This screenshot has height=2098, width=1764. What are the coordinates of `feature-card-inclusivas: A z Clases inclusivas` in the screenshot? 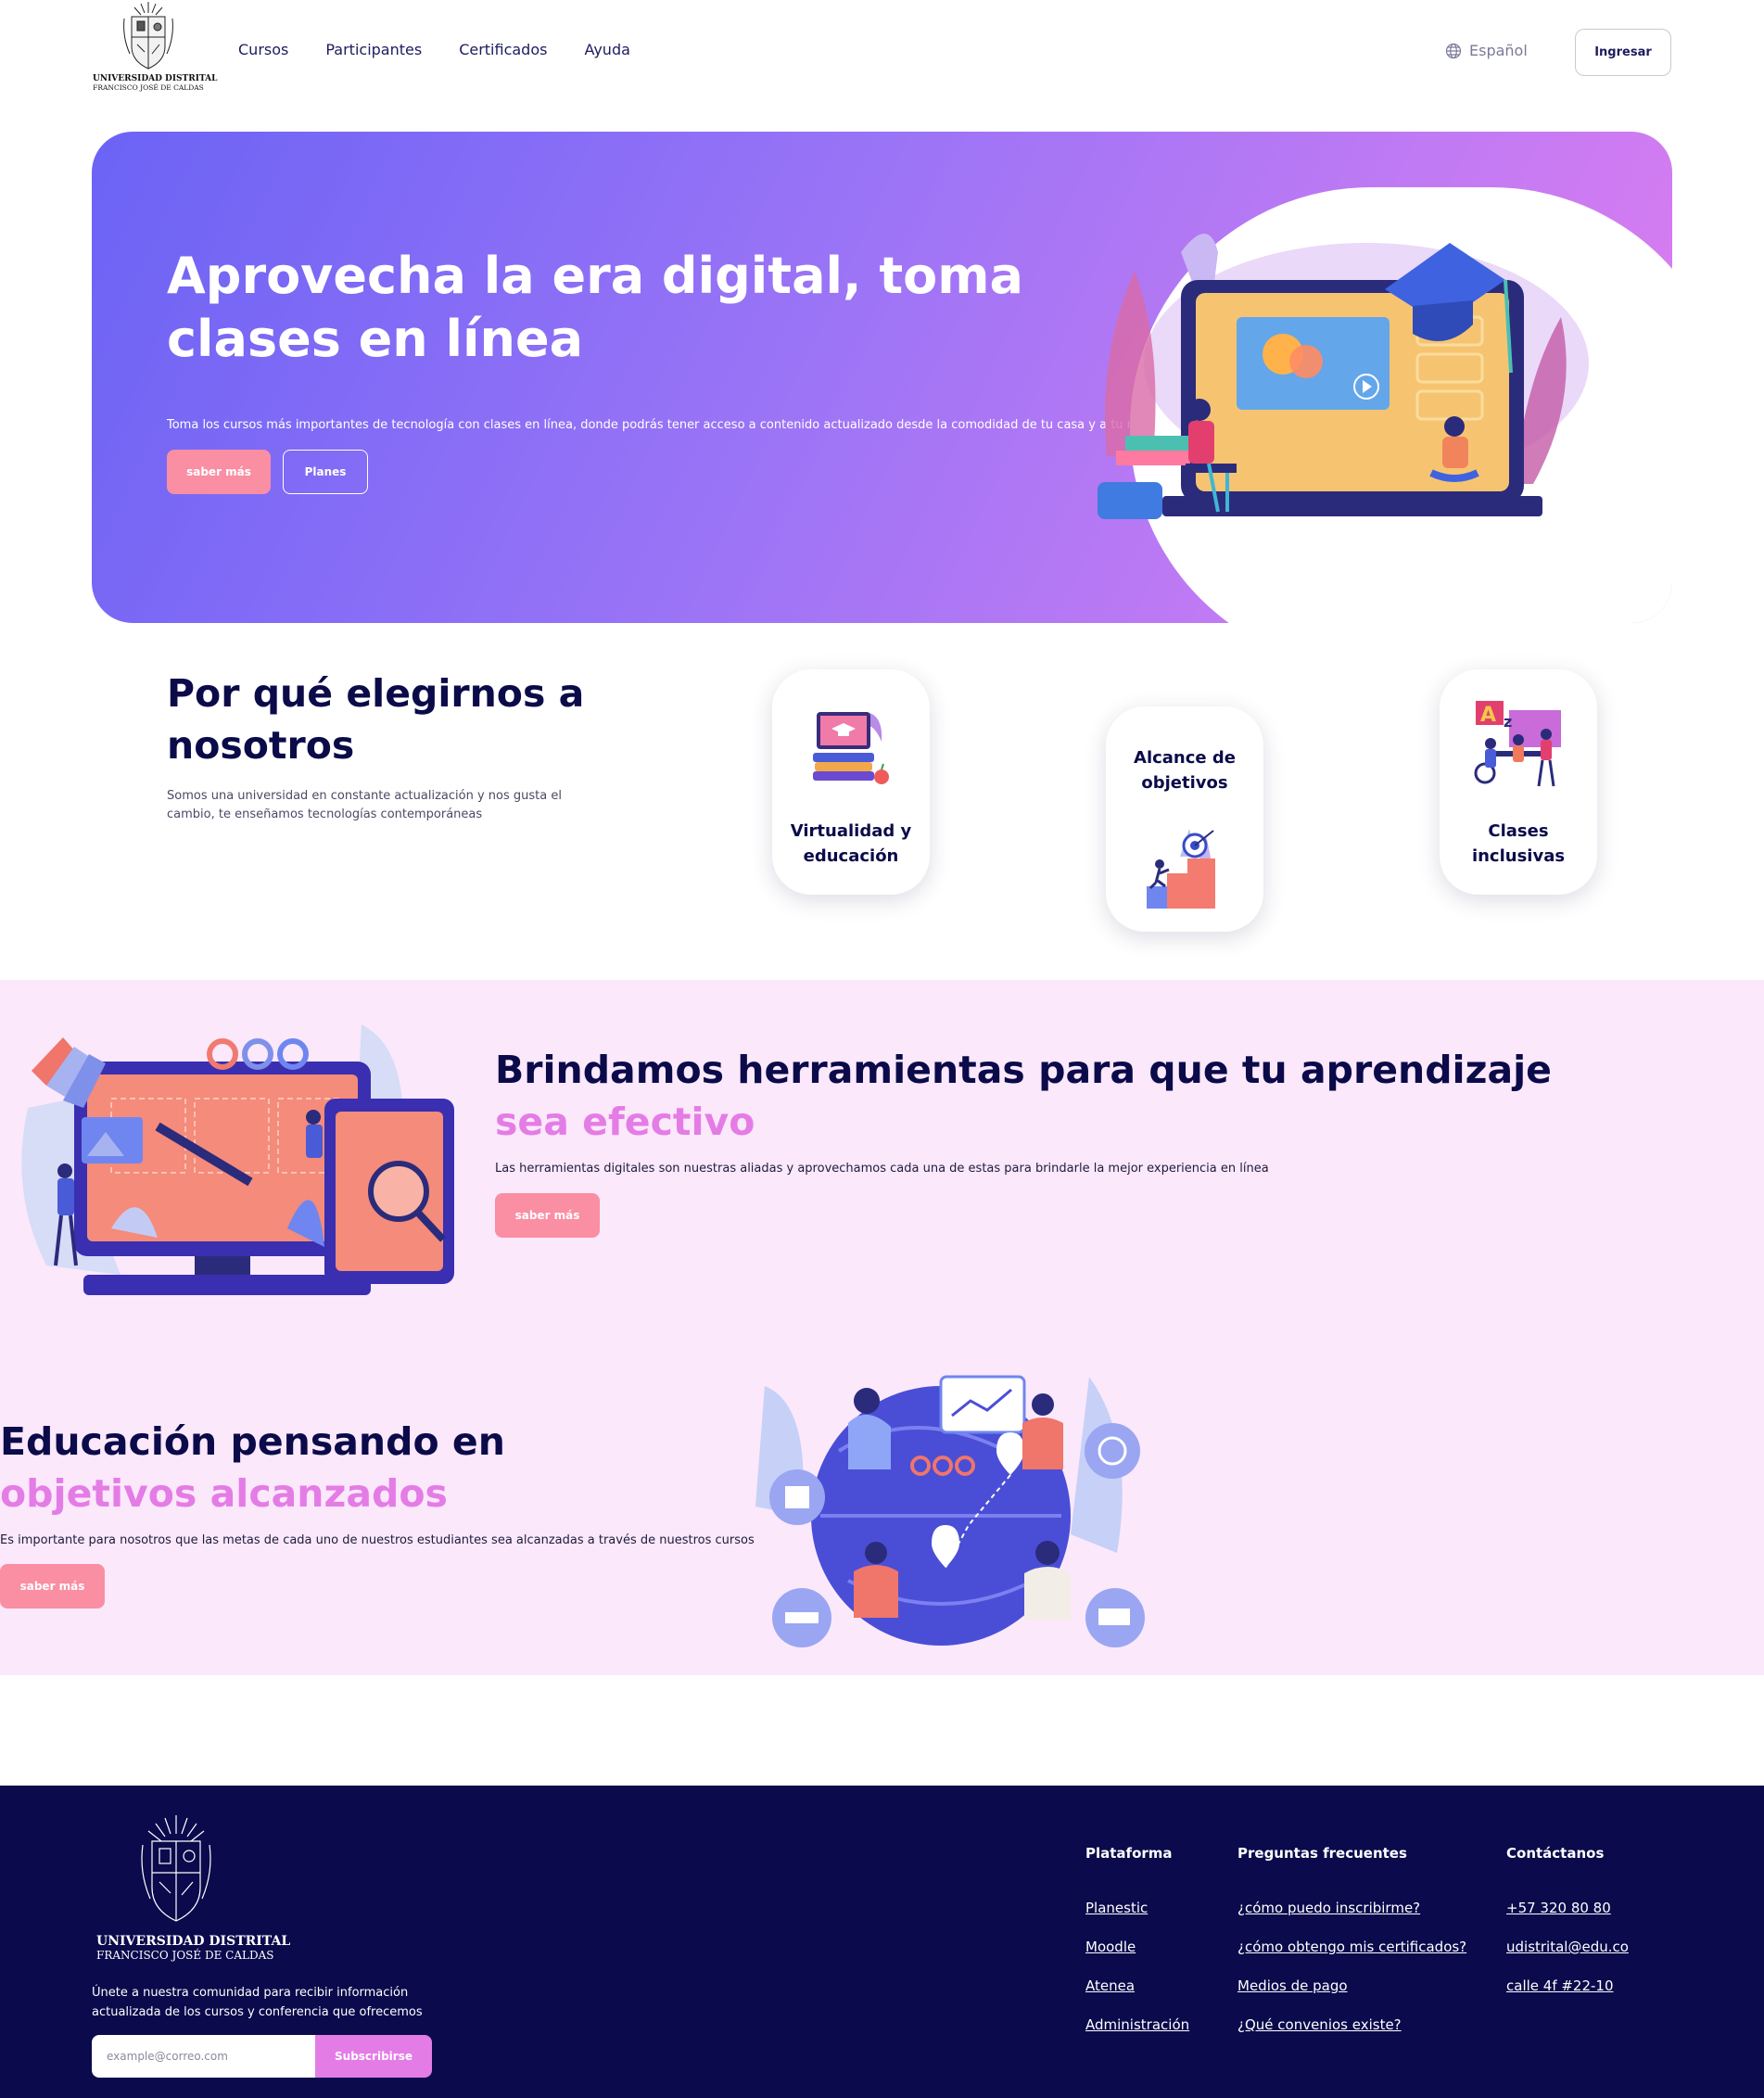 It's located at (1518, 782).